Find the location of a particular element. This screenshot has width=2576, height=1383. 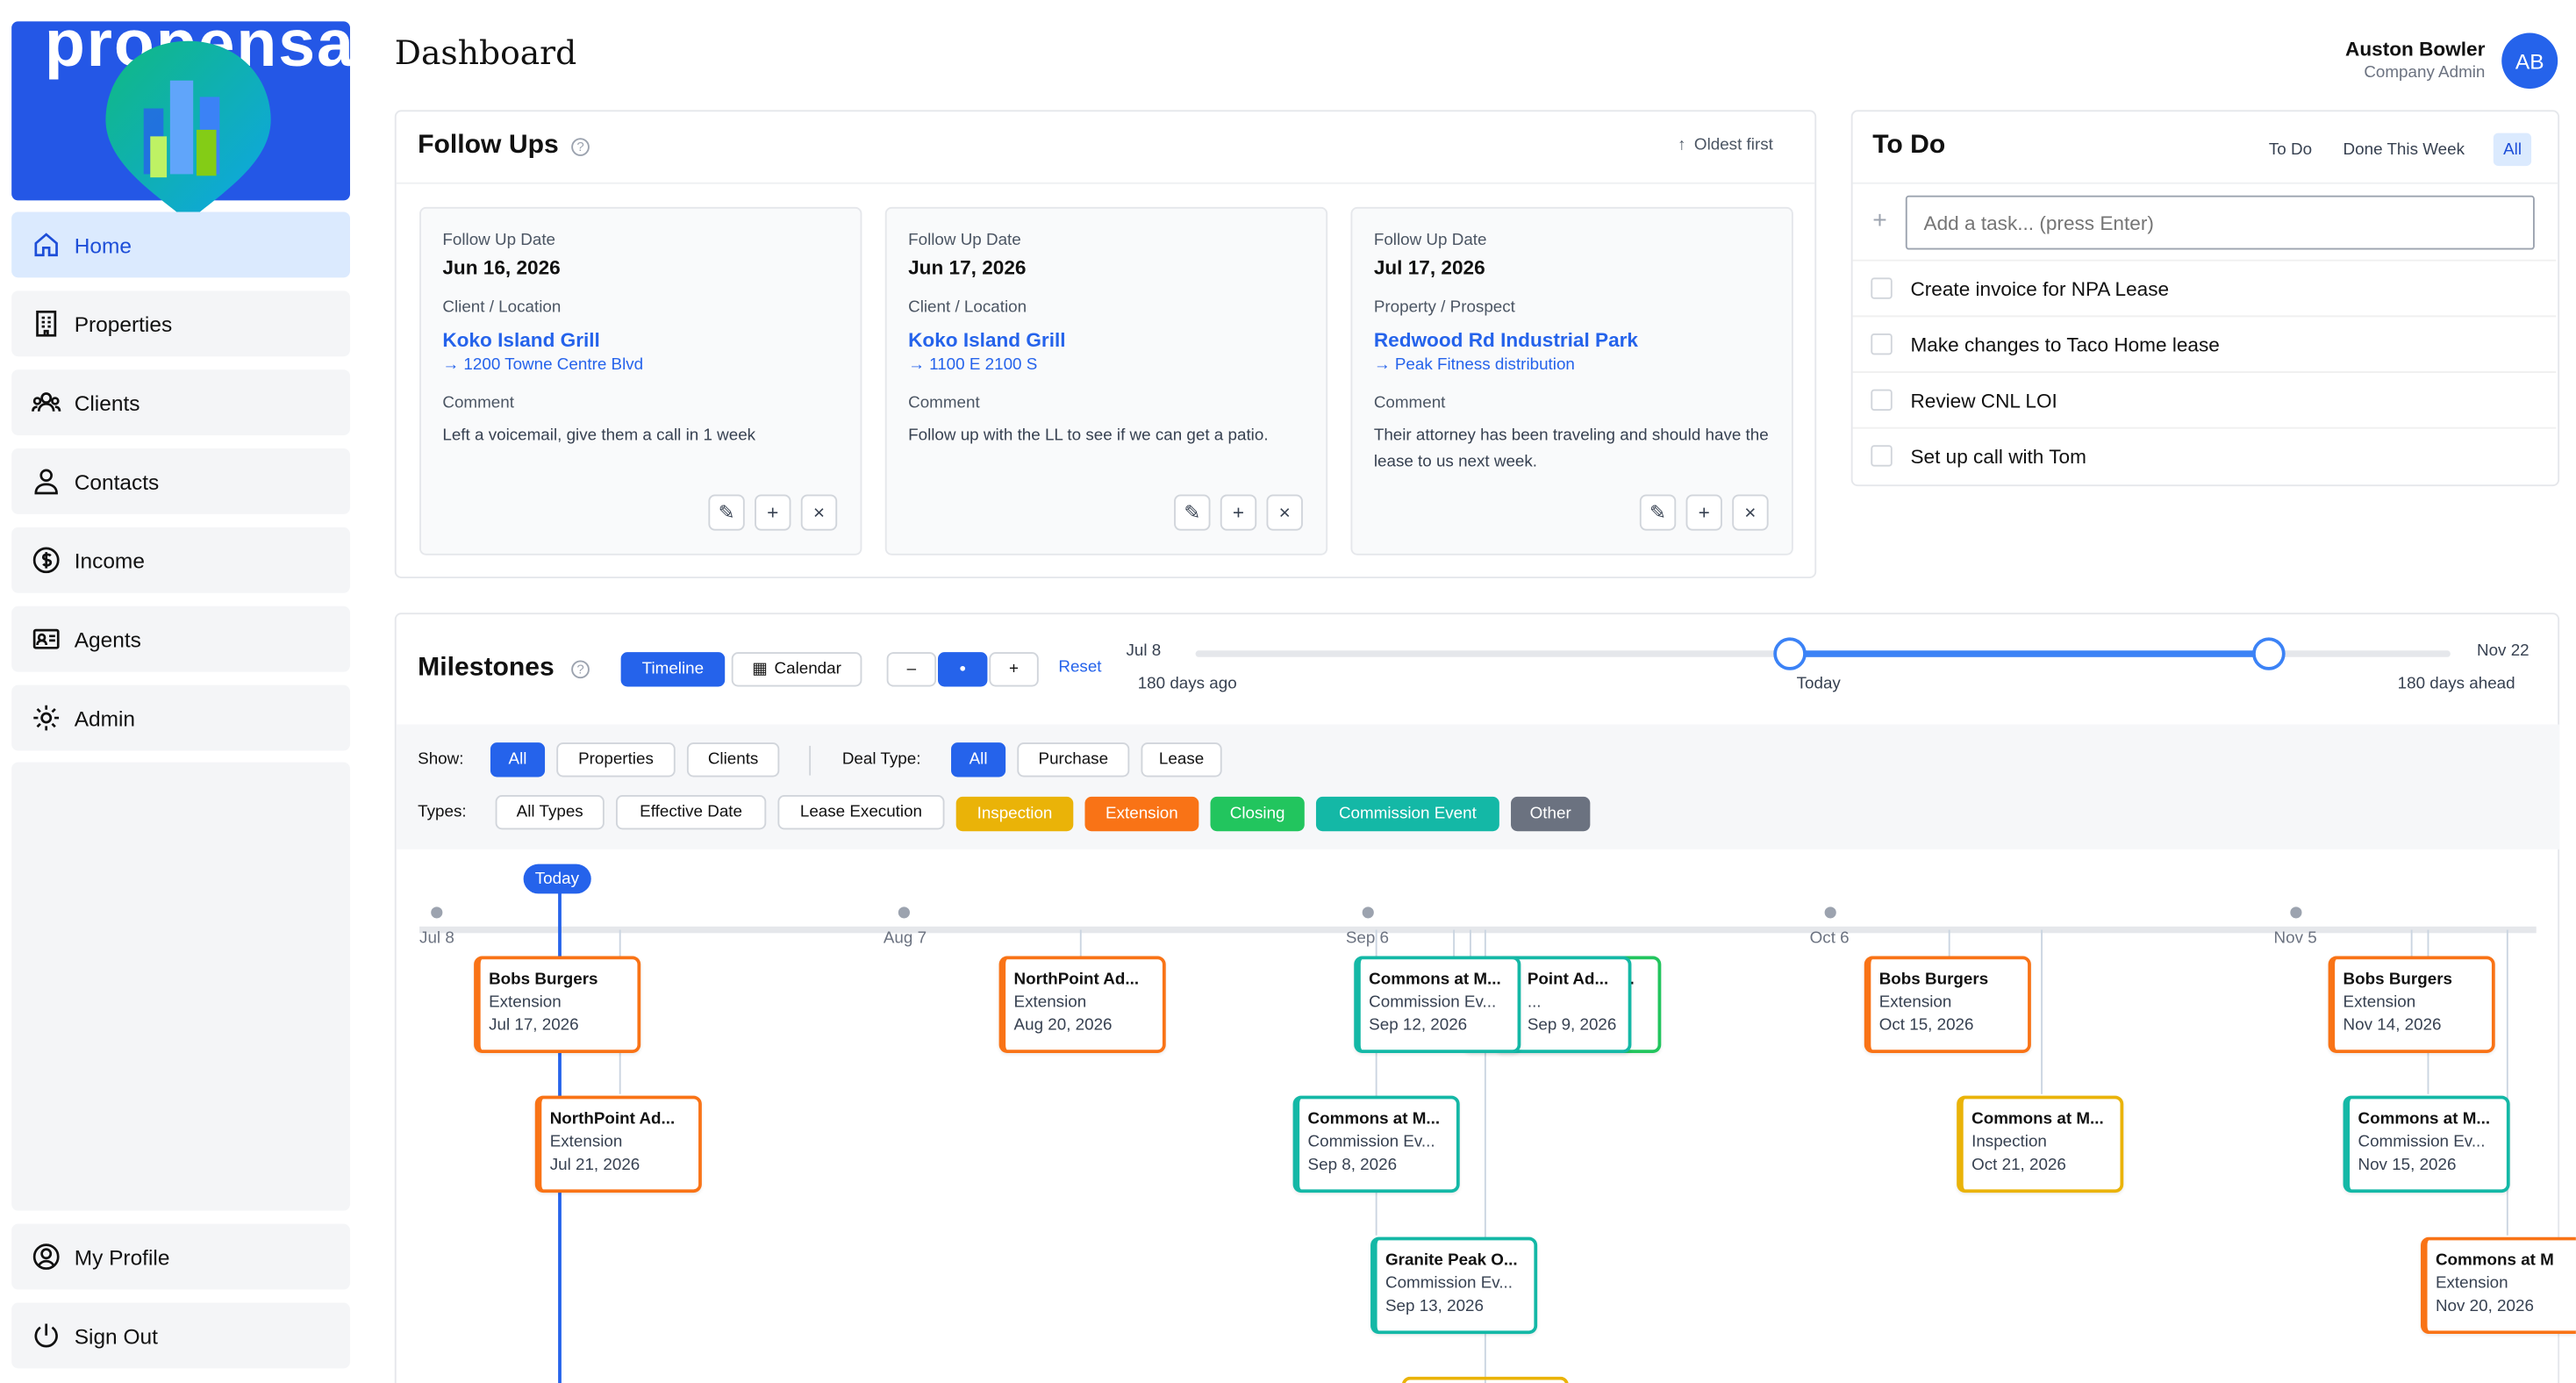

zoom-out-button: – is located at coordinates (911, 669).